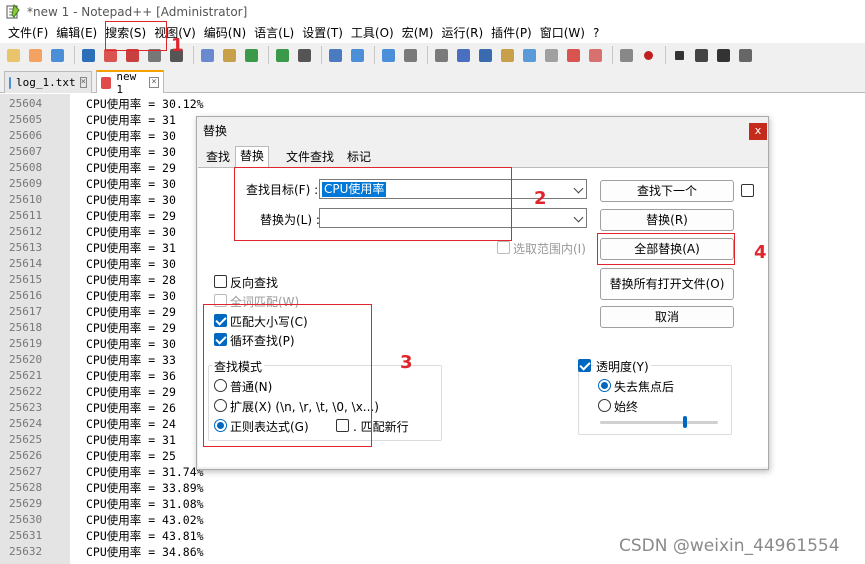 The height and width of the screenshot is (564, 865). I want to click on tab-find: 查找, so click(218, 157).